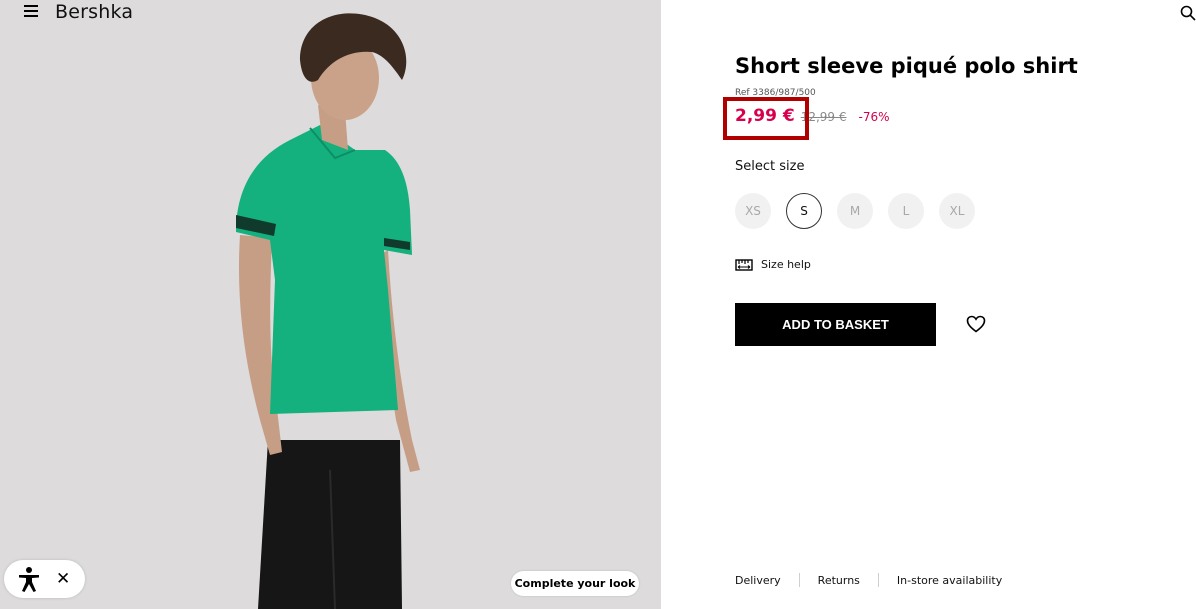 The image size is (1196, 609). Describe the element at coordinates (575, 583) in the screenshot. I see `complete-your-look-button: Complete your look` at that location.